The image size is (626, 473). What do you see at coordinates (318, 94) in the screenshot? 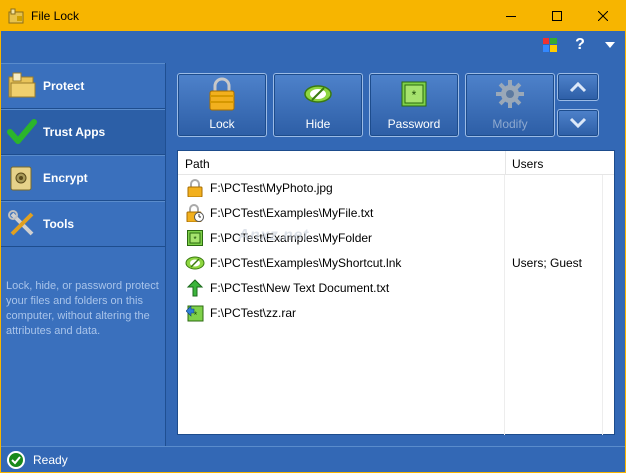
I see `eye-hide-icon` at bounding box center [318, 94].